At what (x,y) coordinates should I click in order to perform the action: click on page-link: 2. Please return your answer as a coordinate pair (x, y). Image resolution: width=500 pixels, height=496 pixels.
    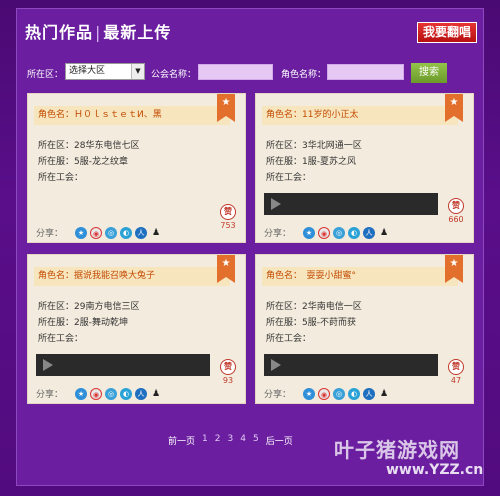
    Looking at the image, I should click on (218, 440).